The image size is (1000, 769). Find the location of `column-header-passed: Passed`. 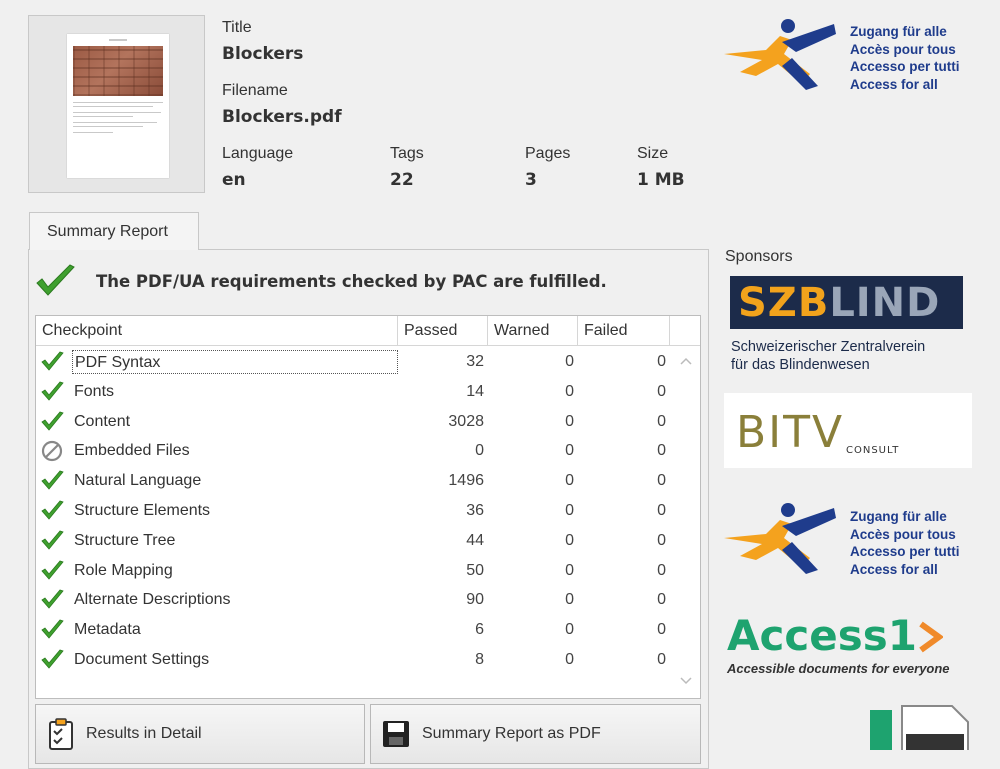

column-header-passed: Passed is located at coordinates (443, 331).